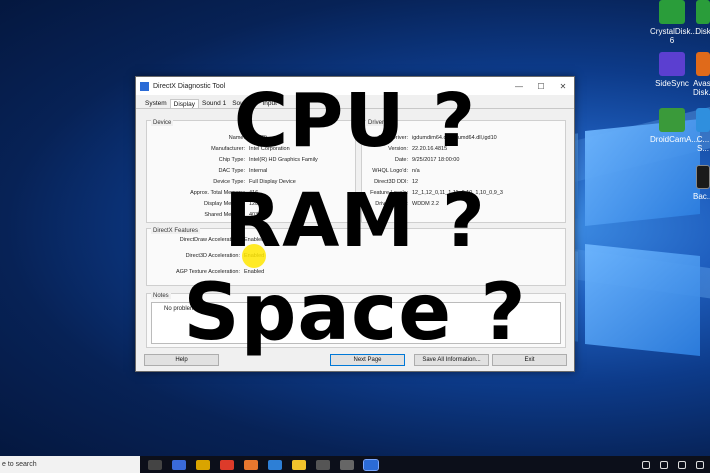 This screenshot has width=710, height=473. What do you see at coordinates (703, 64) in the screenshot?
I see `avast-icon` at bounding box center [703, 64].